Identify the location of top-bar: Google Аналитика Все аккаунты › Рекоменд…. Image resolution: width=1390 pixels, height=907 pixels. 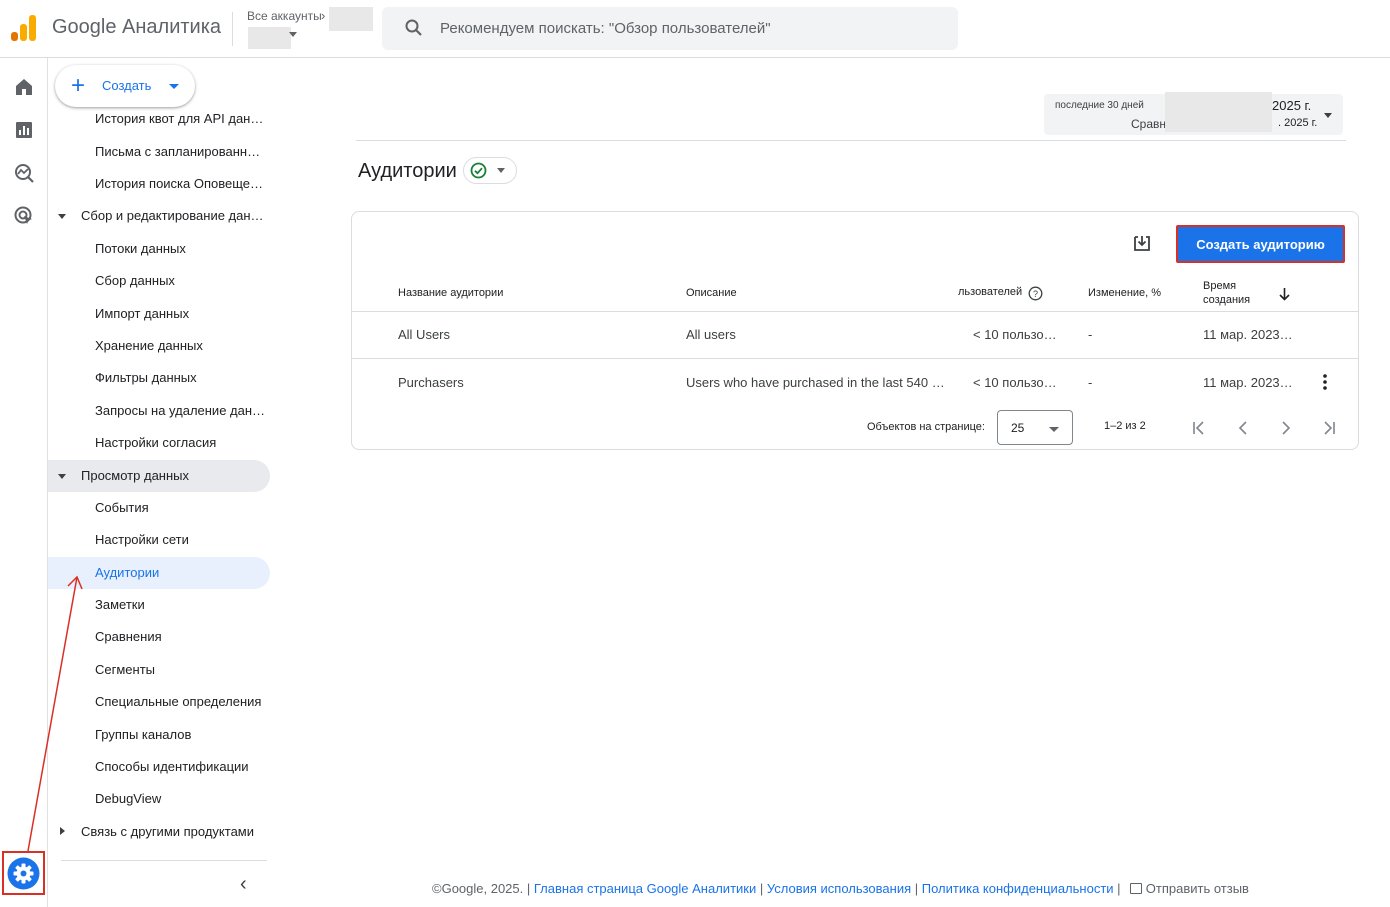
(695, 29).